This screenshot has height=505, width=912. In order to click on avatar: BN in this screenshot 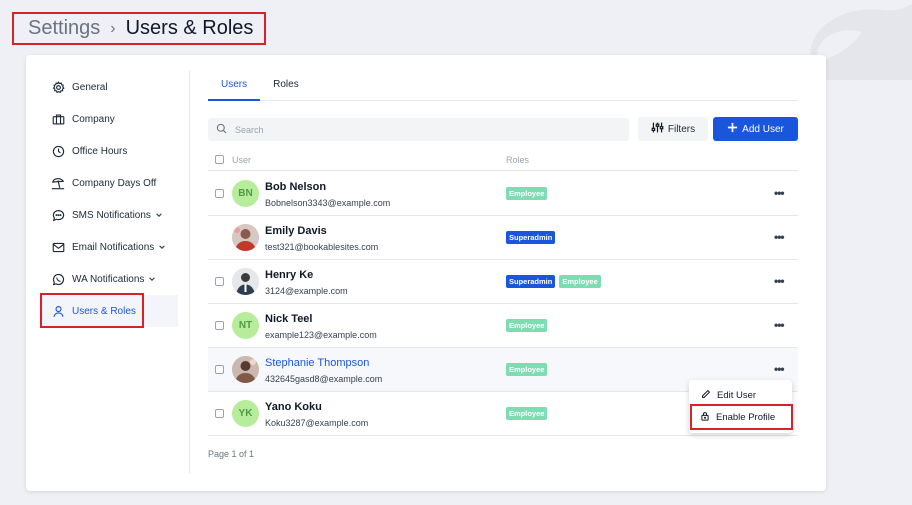, I will do `click(245, 193)`.